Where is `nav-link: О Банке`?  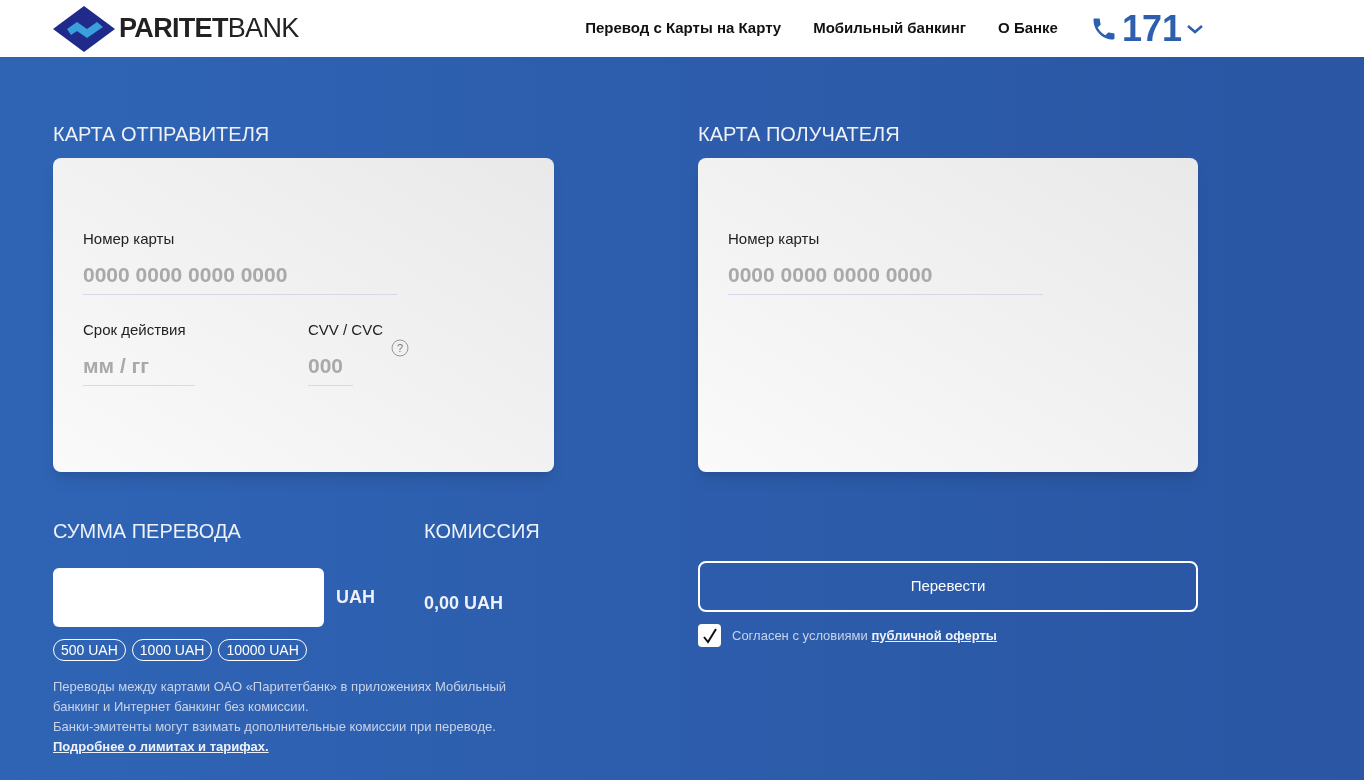
nav-link: О Банке is located at coordinates (1028, 28).